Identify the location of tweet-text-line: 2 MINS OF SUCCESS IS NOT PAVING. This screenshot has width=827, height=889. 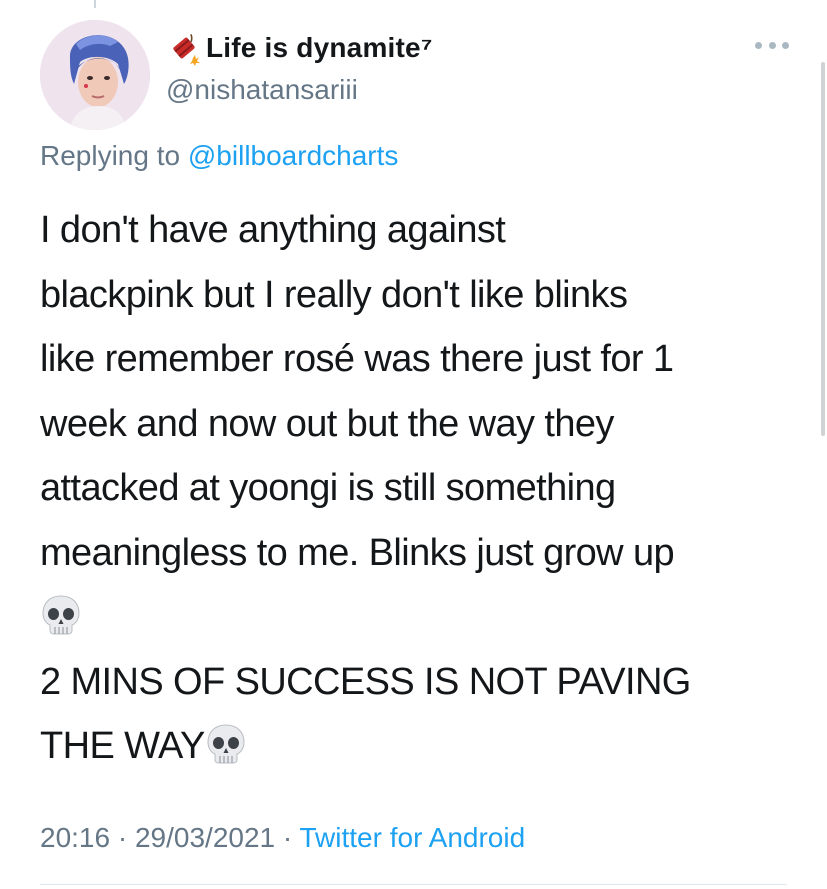
(365, 681).